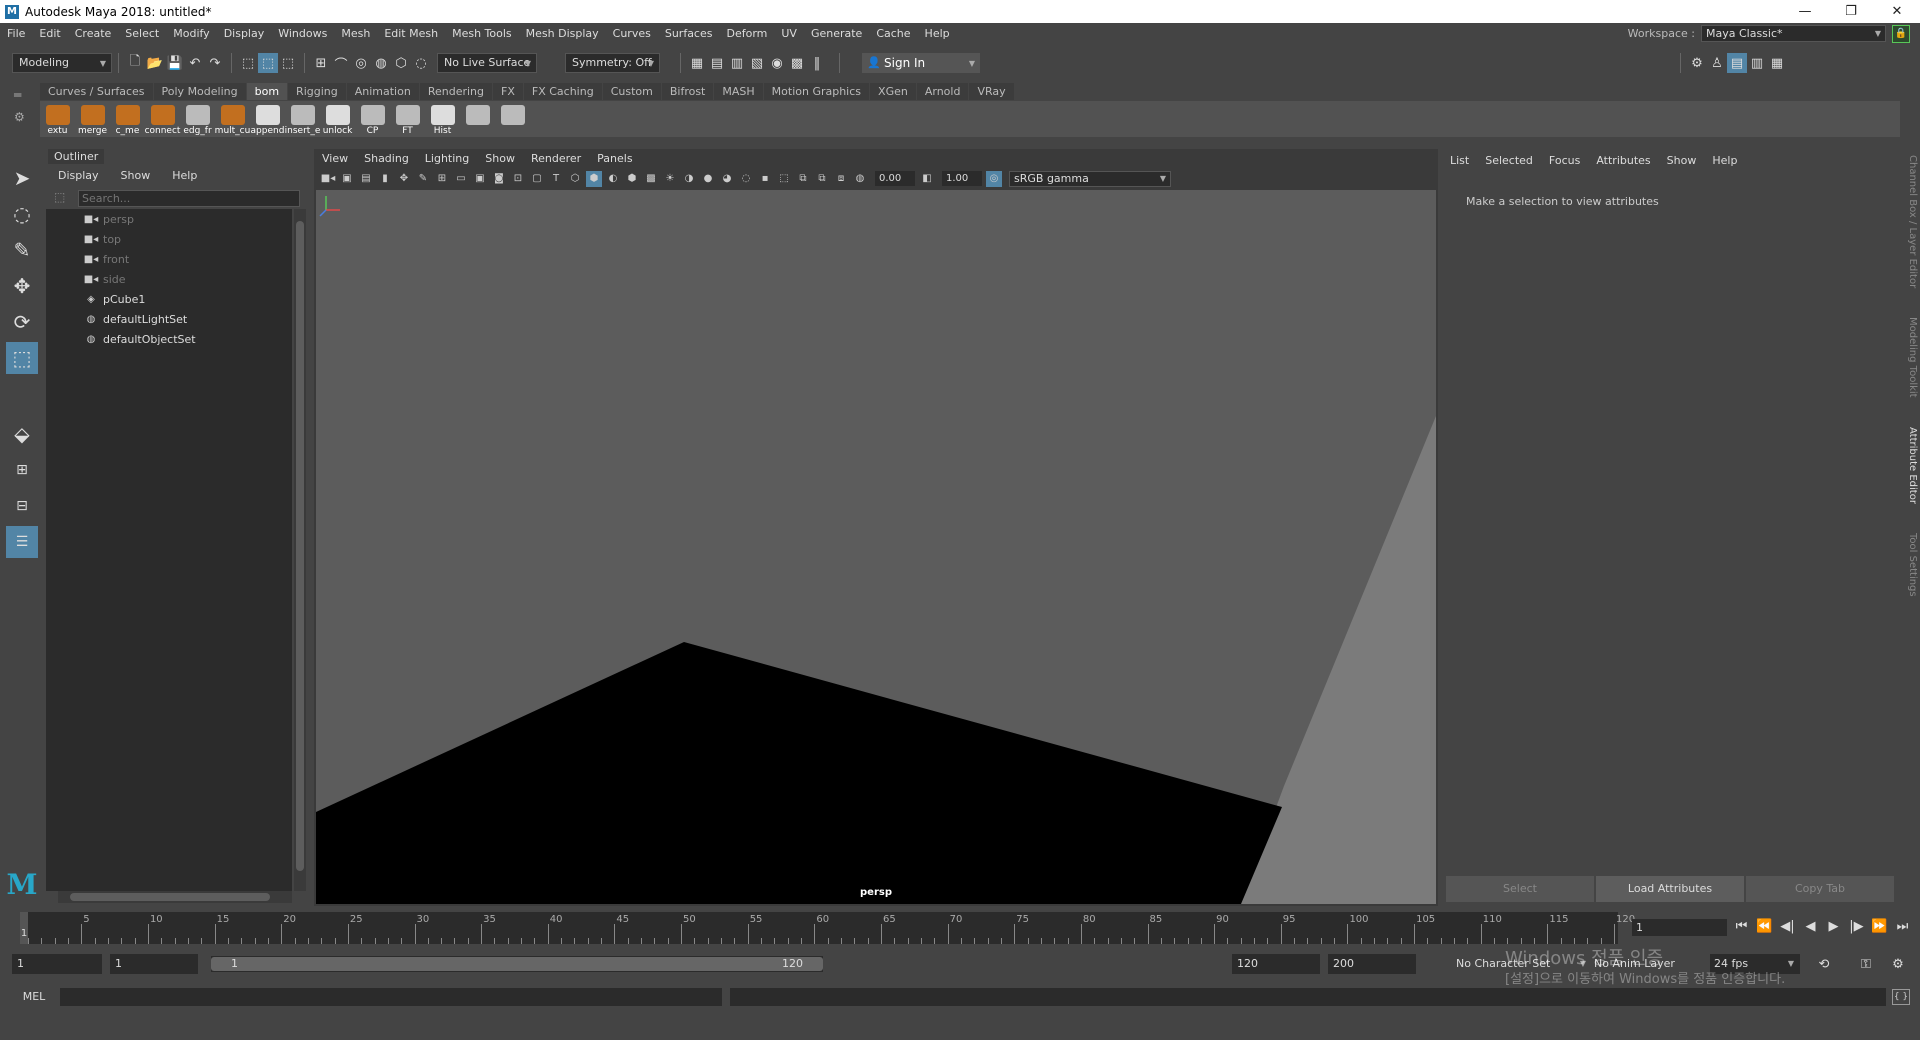 The image size is (1920, 1040). Describe the element at coordinates (1741, 927) in the screenshot. I see `go-to-start-icon: ⏮` at that location.